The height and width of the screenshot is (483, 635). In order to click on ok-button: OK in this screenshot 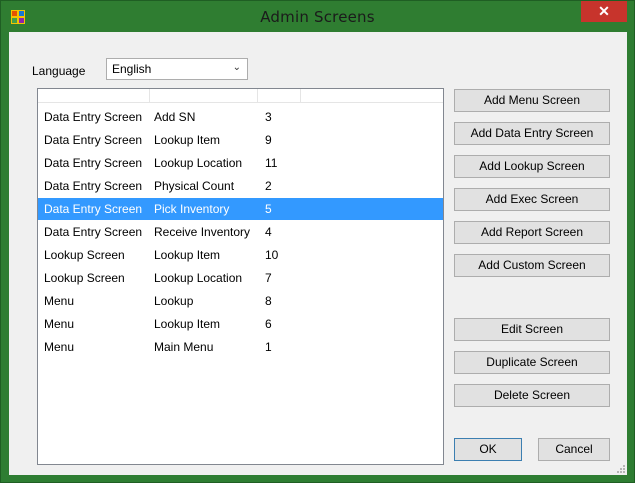, I will do `click(488, 449)`.